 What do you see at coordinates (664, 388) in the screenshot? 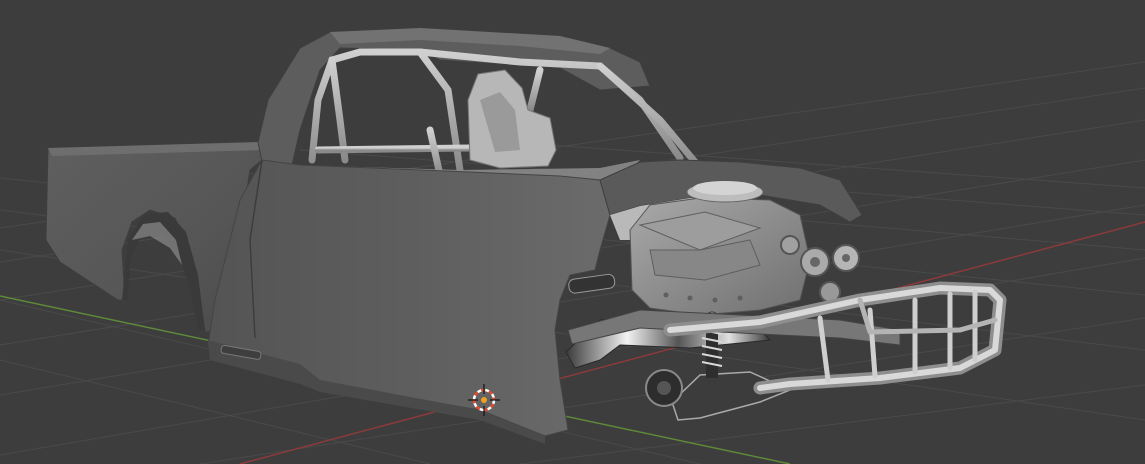
I see `hub-center` at bounding box center [664, 388].